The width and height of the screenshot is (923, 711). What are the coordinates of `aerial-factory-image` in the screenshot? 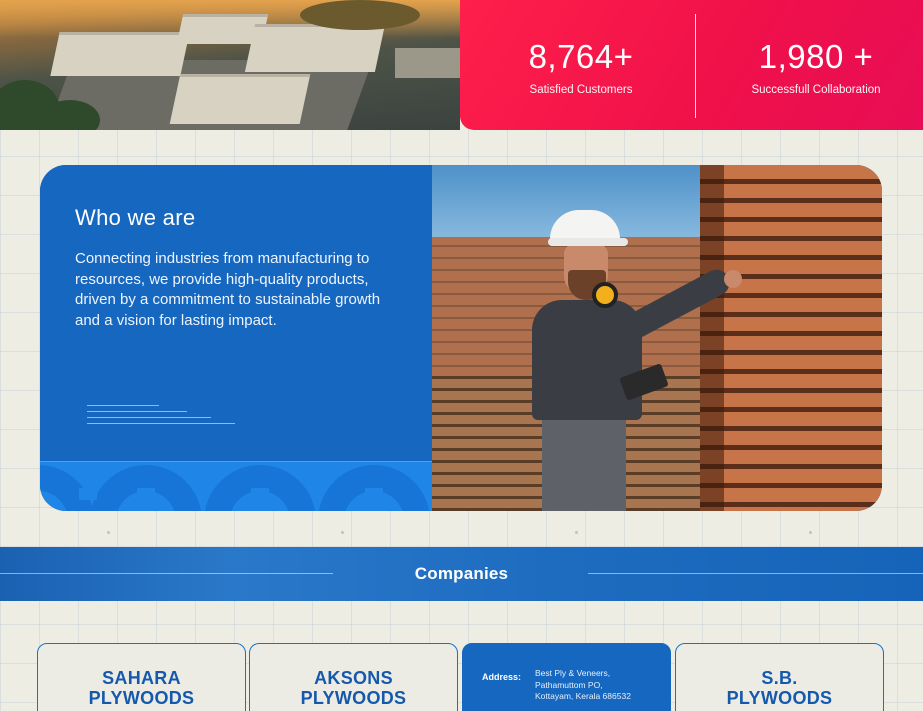 It's located at (230, 65).